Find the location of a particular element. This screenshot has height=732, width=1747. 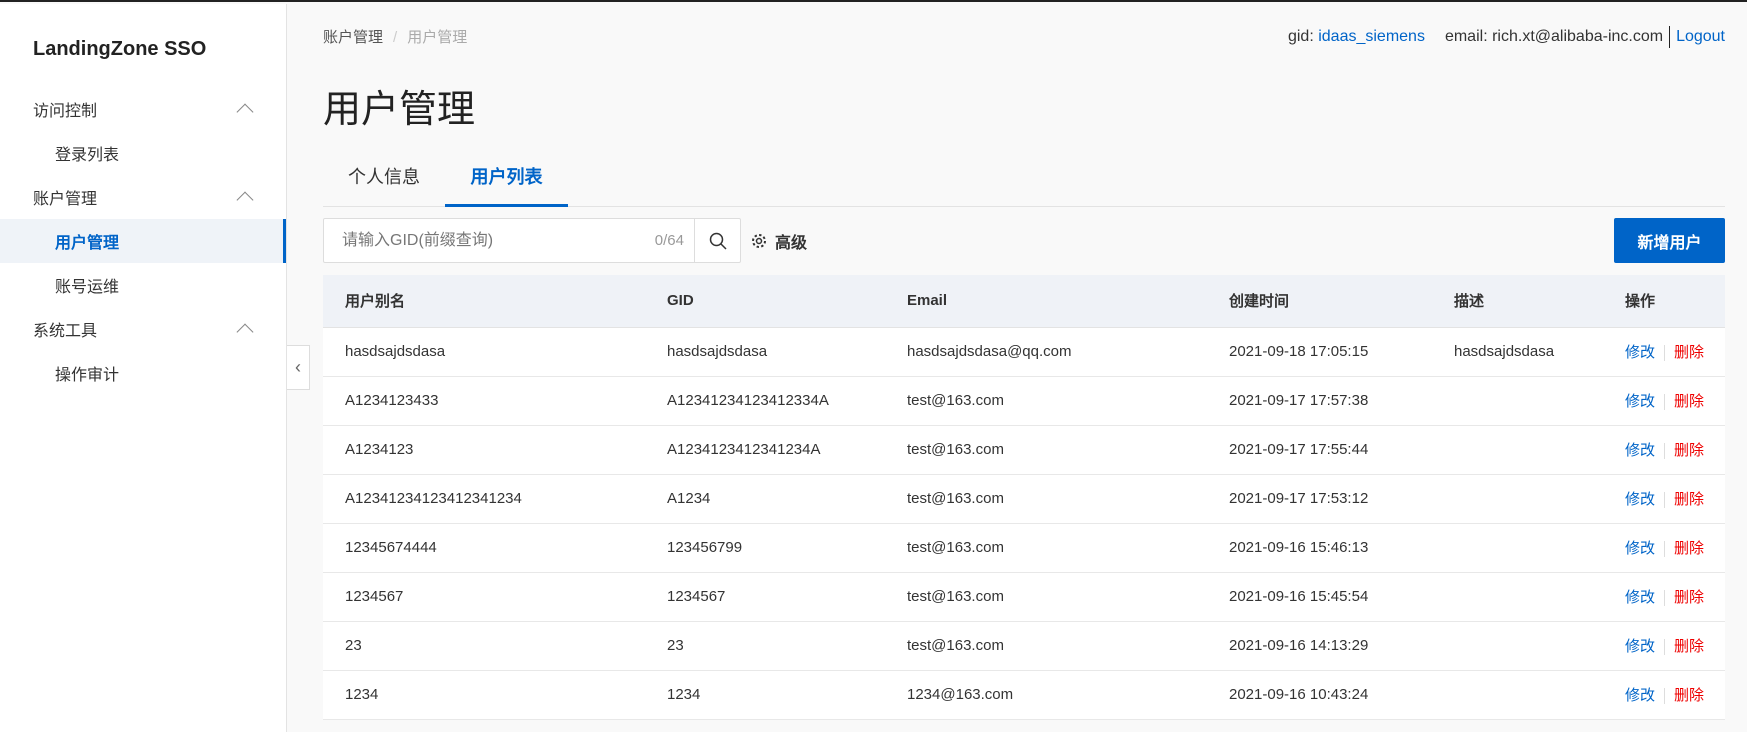

sidebar-nav: 访问控制登录列表账户管理 用户管理账号运维系统工具操作审计 is located at coordinates (143, 241).